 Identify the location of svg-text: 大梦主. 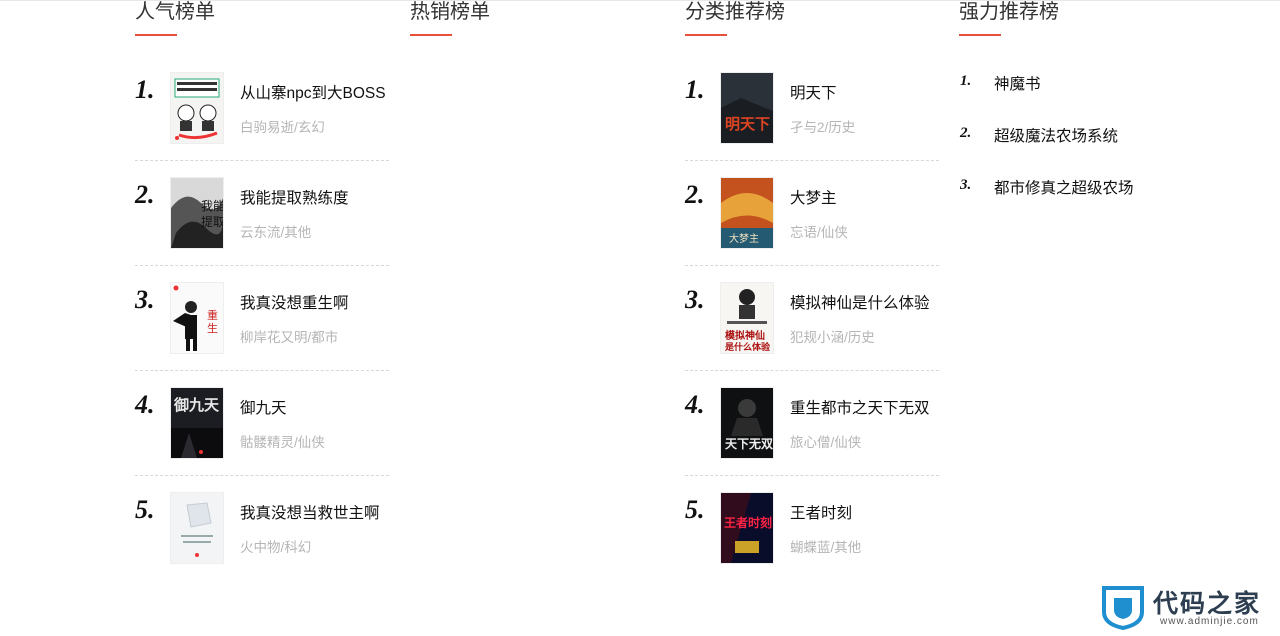
(744, 238).